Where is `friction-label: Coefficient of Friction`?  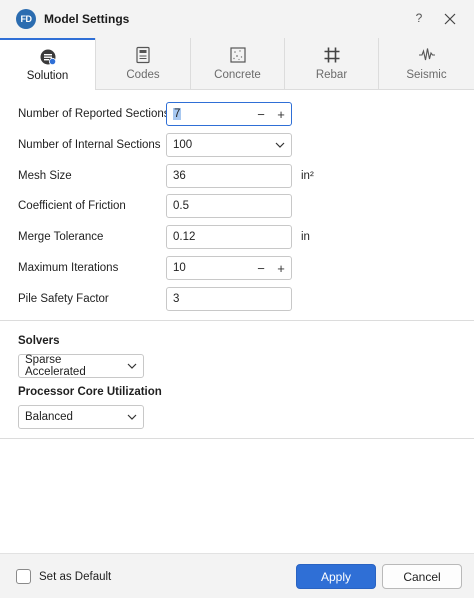
friction-label: Coefficient of Friction is located at coordinates (72, 206).